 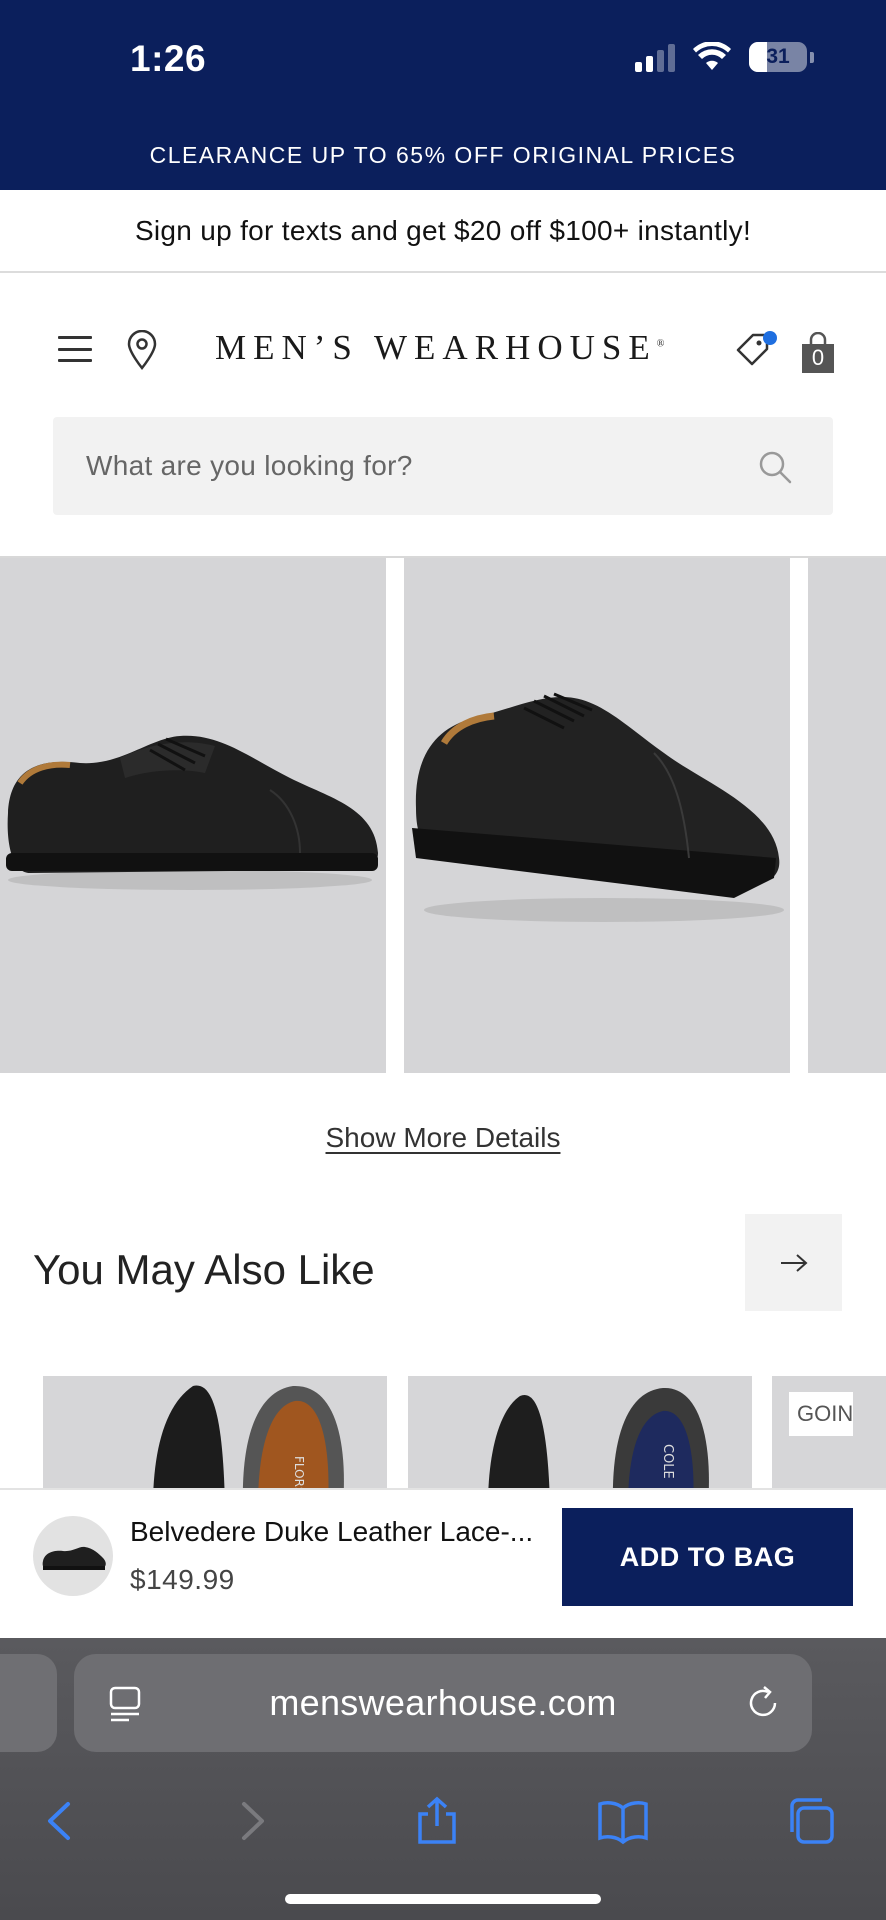 I want to click on menu-icon, so click(x=75, y=349).